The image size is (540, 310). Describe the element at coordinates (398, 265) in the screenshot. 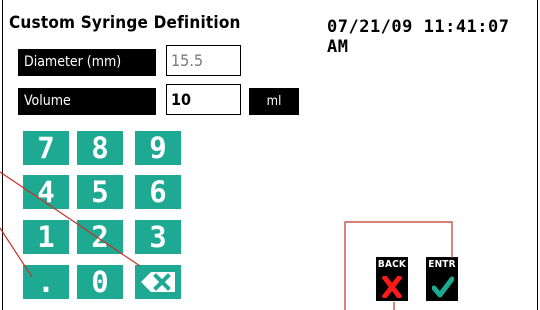

I see `callout-line-enter` at that location.